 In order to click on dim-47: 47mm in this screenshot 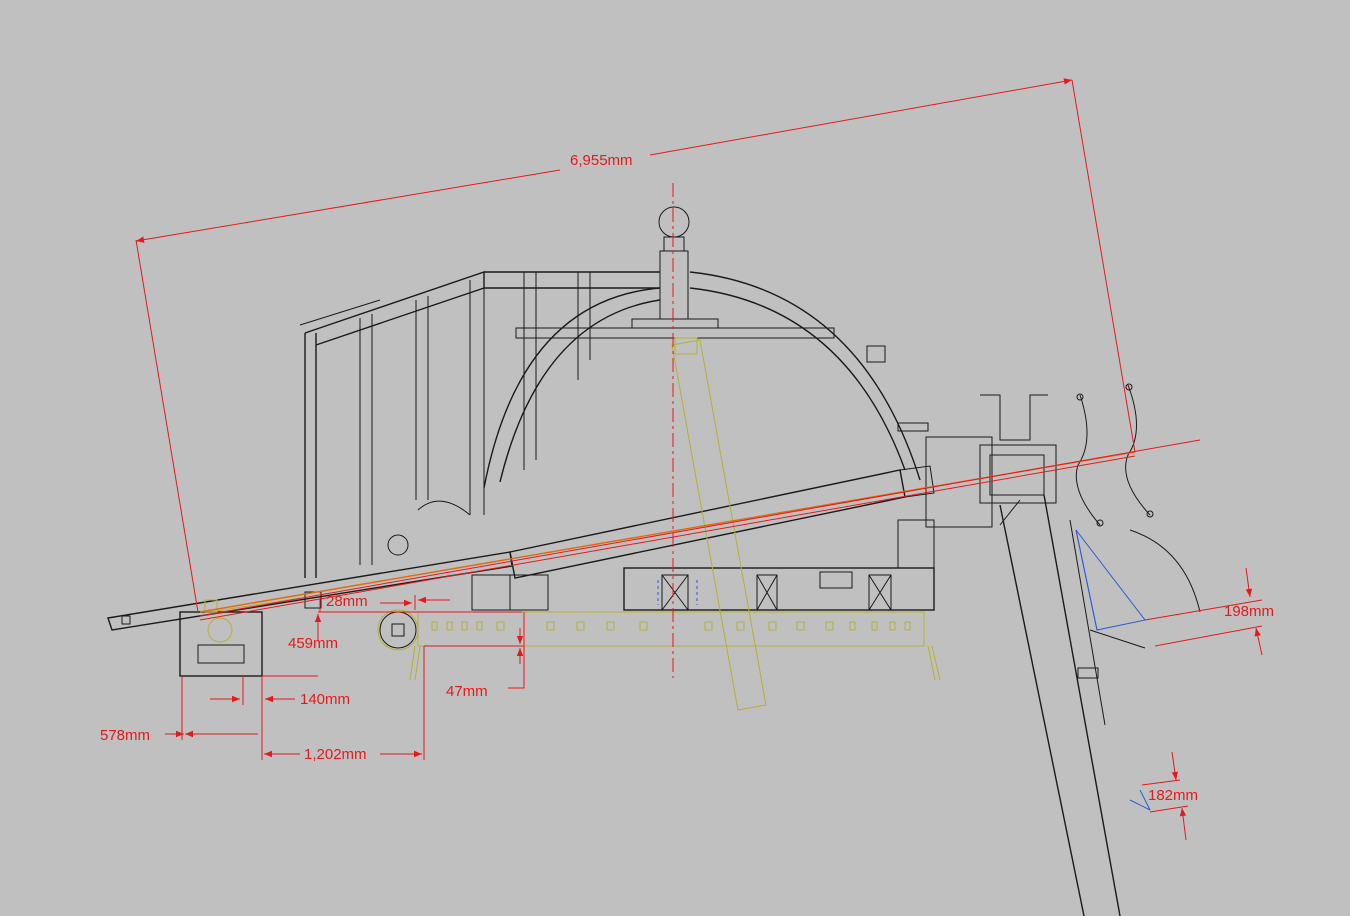, I will do `click(467, 691)`.